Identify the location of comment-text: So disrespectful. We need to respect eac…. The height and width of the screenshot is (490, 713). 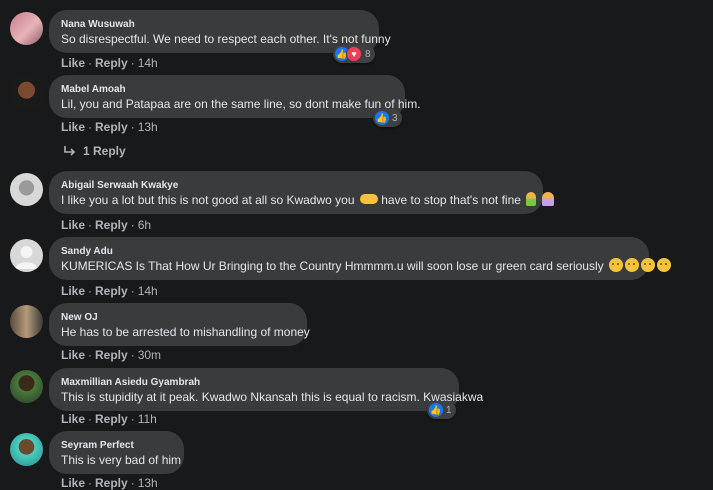
(226, 39).